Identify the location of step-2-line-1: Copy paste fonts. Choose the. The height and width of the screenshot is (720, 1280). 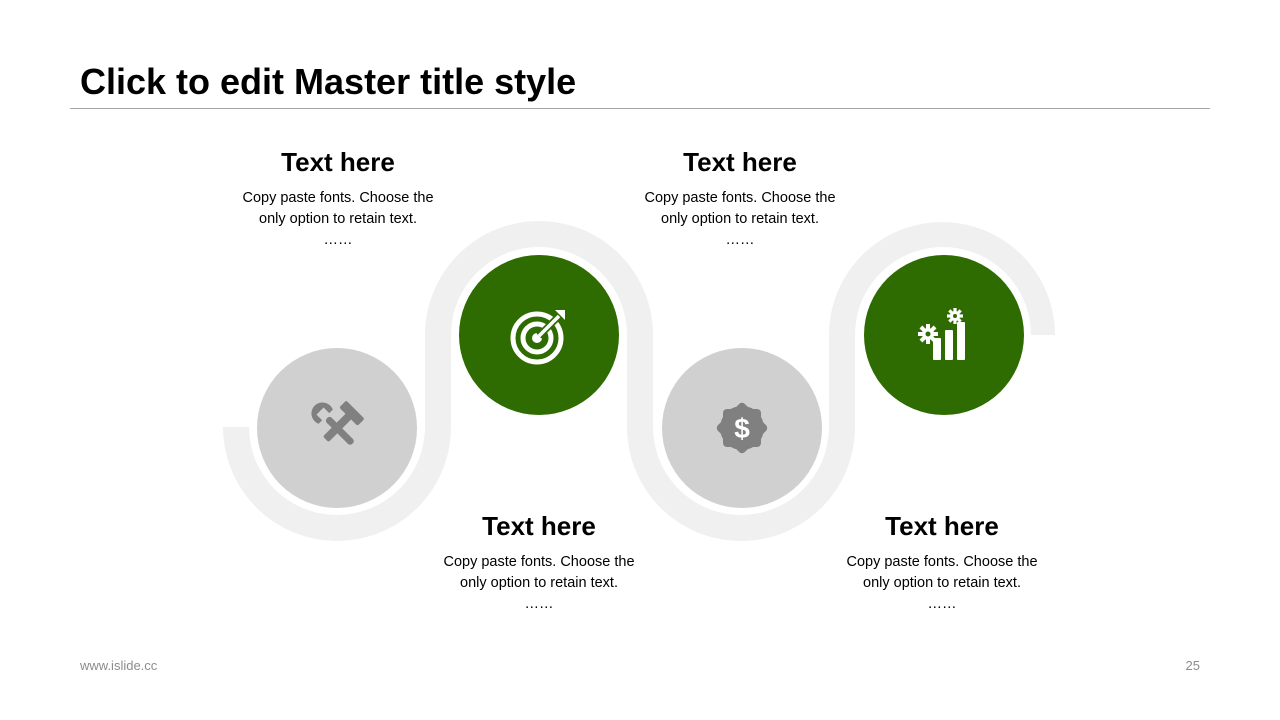
(539, 562).